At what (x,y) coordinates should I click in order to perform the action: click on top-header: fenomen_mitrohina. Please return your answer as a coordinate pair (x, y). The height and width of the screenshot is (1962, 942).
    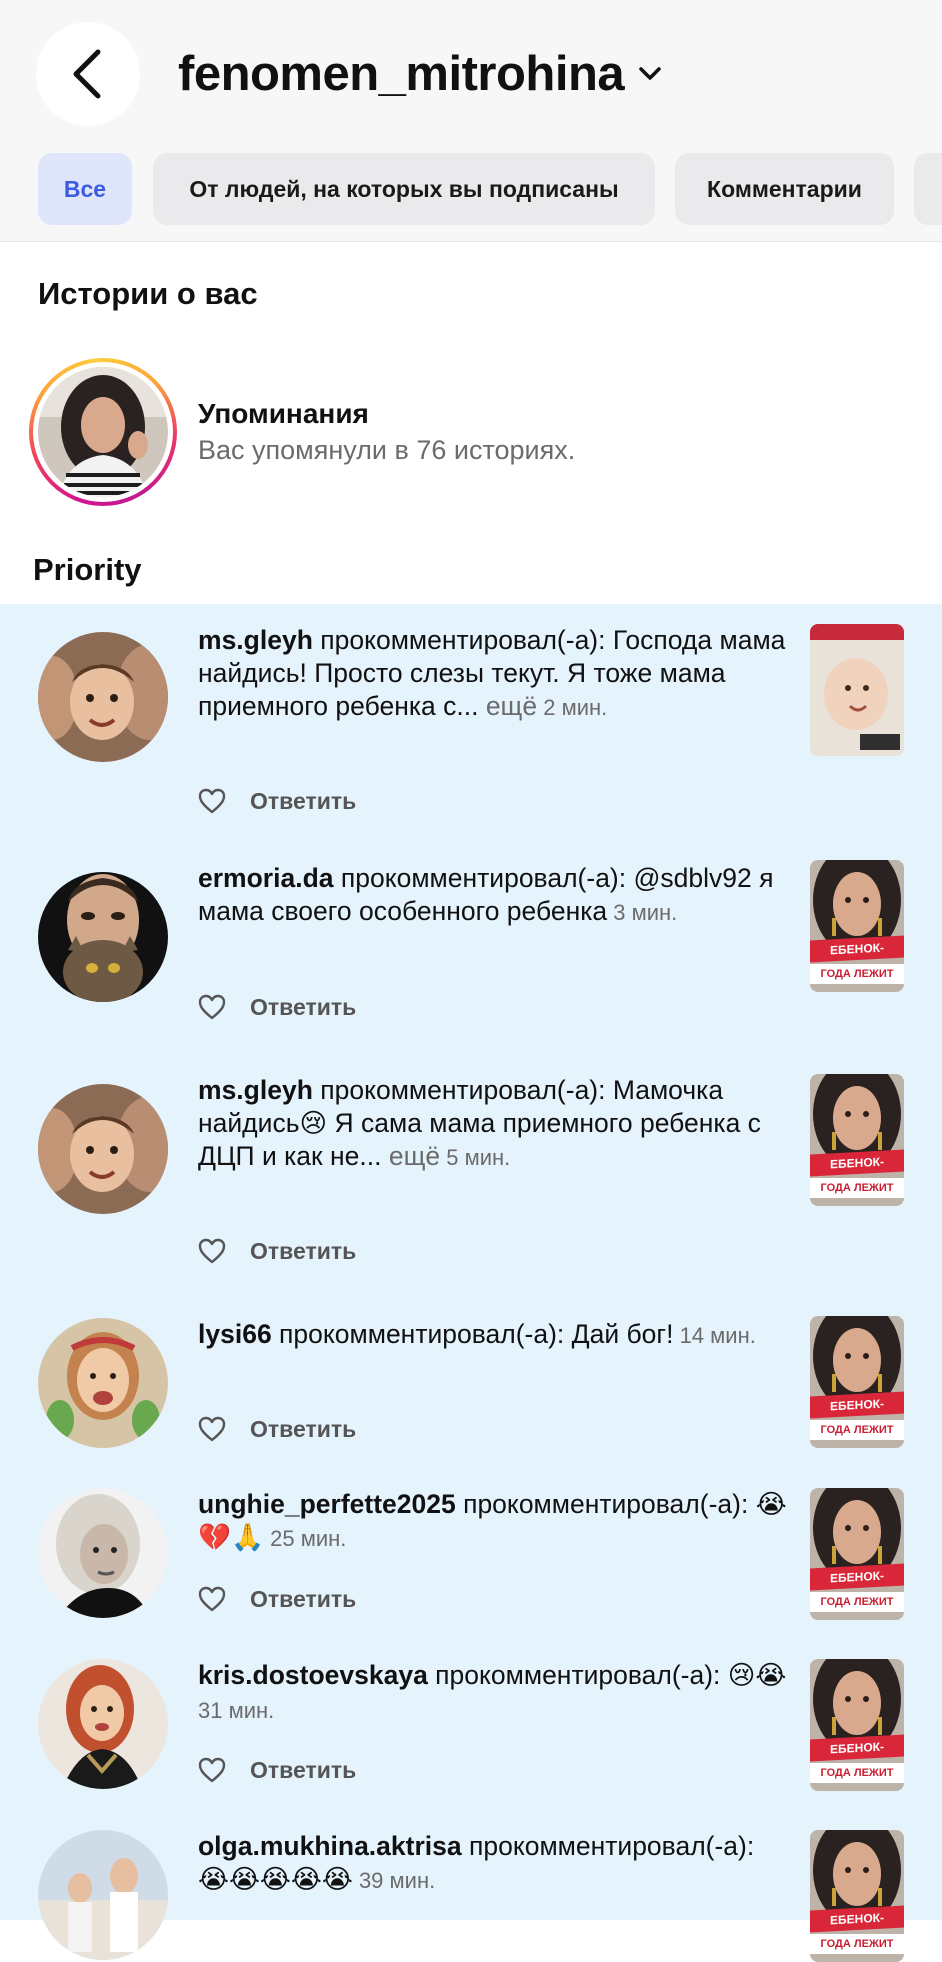
    Looking at the image, I should click on (471, 74).